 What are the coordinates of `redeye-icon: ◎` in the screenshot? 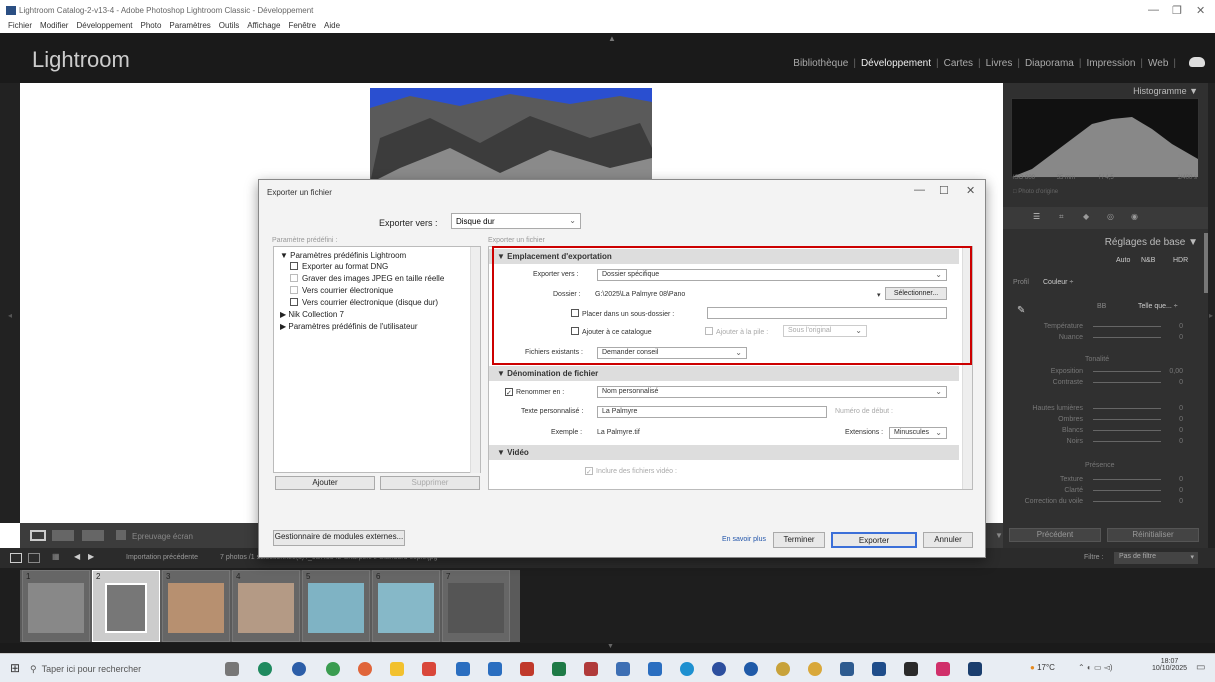 It's located at (1110, 216).